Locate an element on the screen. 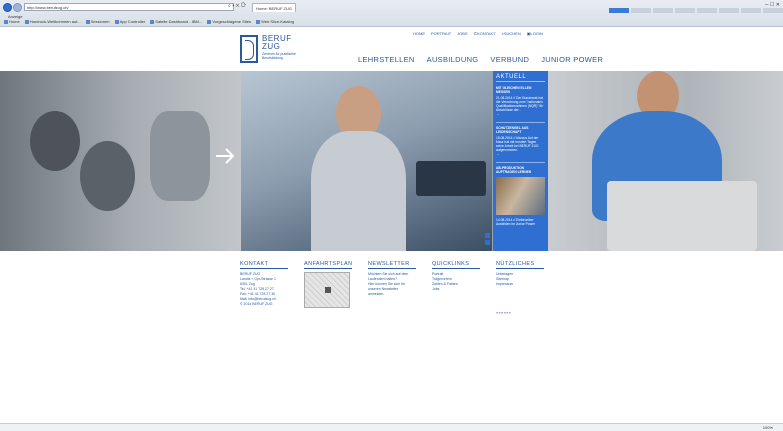  pager-down-button is located at coordinates (487, 242).